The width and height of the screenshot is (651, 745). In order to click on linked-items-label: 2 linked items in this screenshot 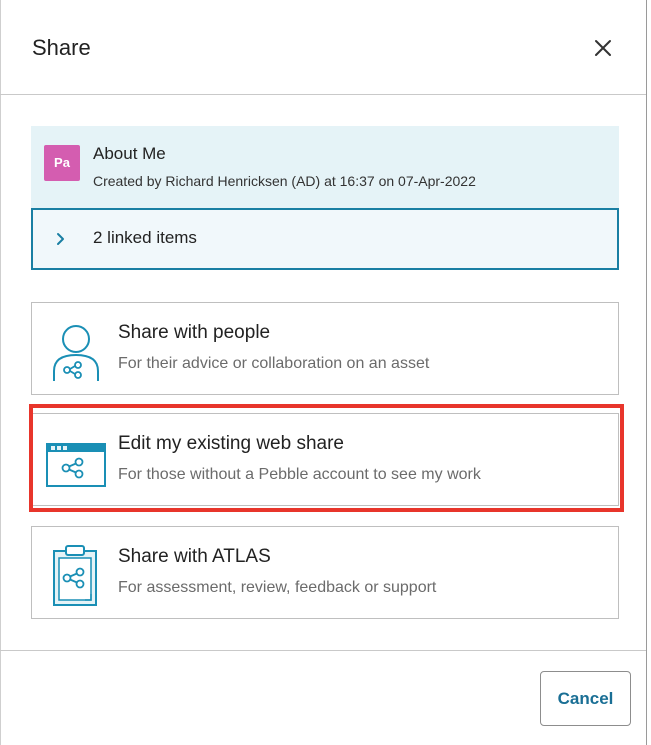, I will do `click(145, 237)`.